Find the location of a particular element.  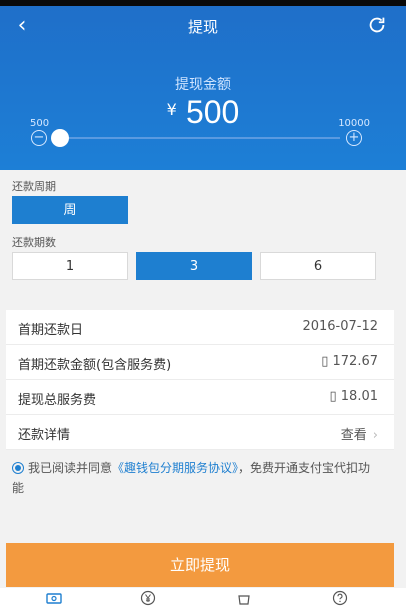

amount-title: 提现金额 is located at coordinates (203, 85).